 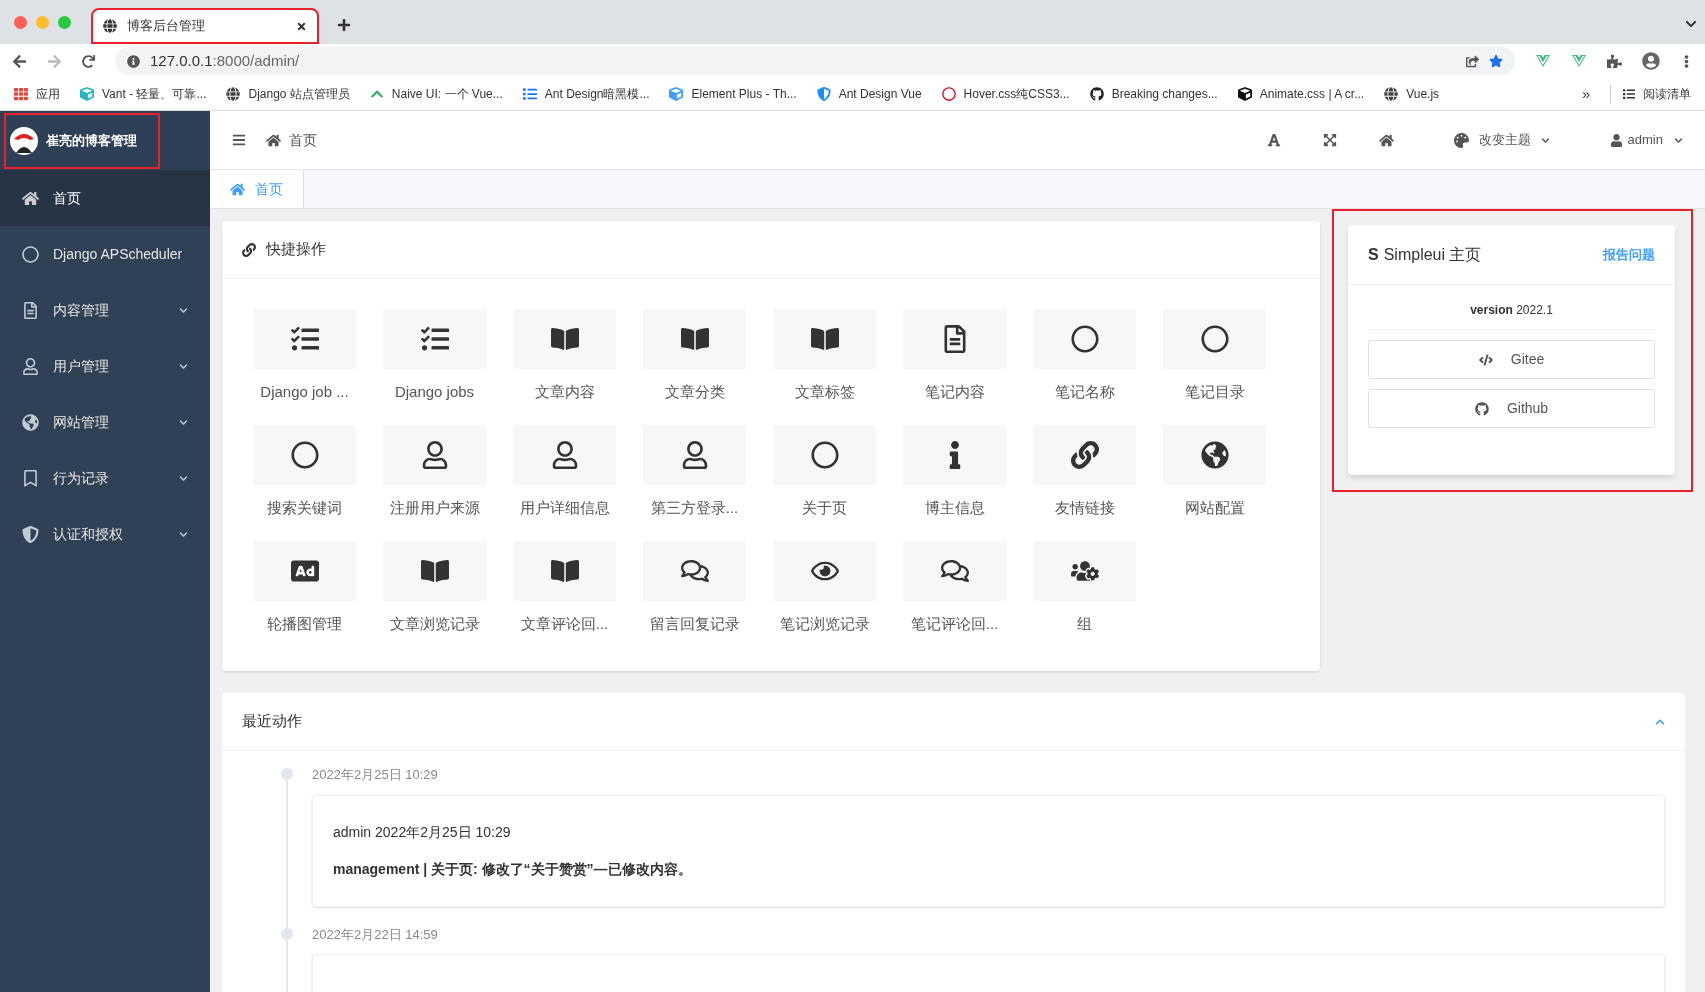 What do you see at coordinates (375, 934) in the screenshot?
I see `entry-time: 2022年2月22日 14:59` at bounding box center [375, 934].